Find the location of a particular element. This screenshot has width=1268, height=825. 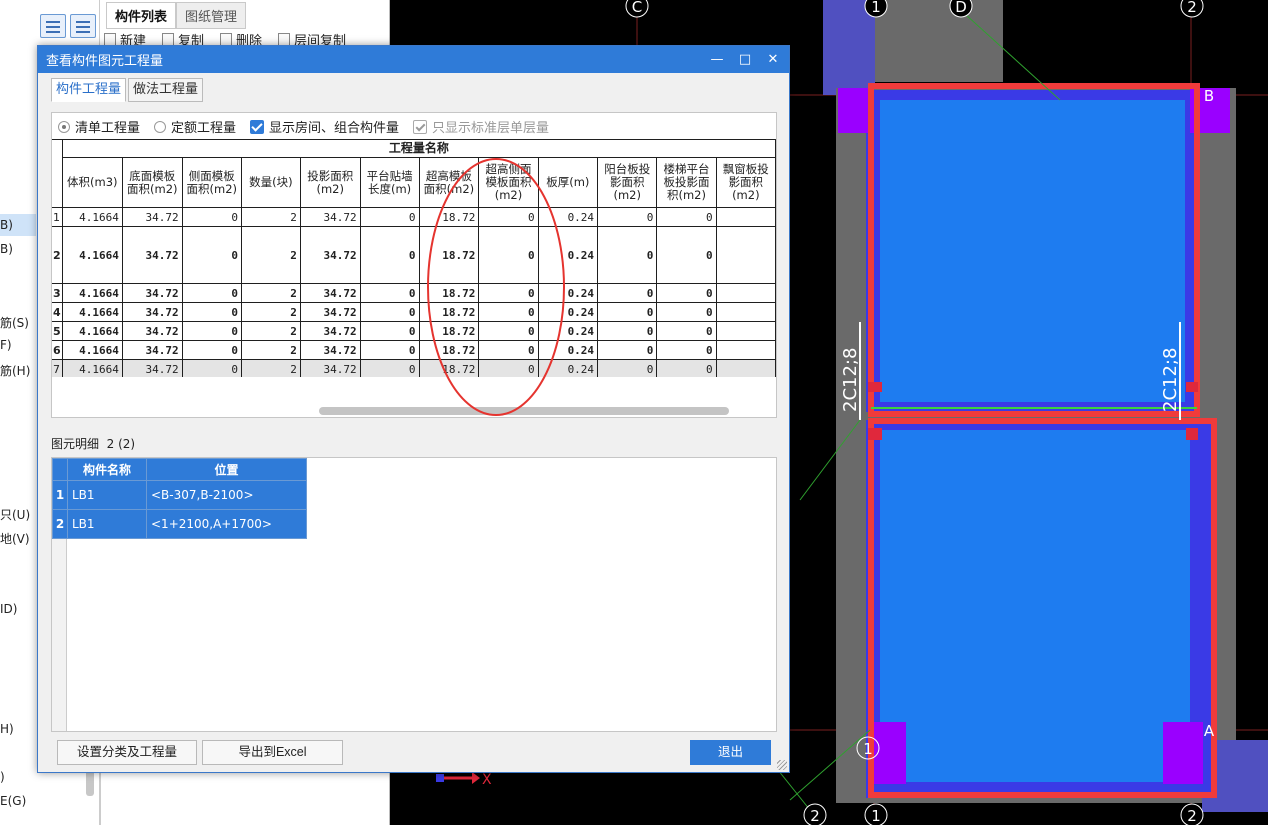

column-header: 板厚(m) is located at coordinates (568, 182).